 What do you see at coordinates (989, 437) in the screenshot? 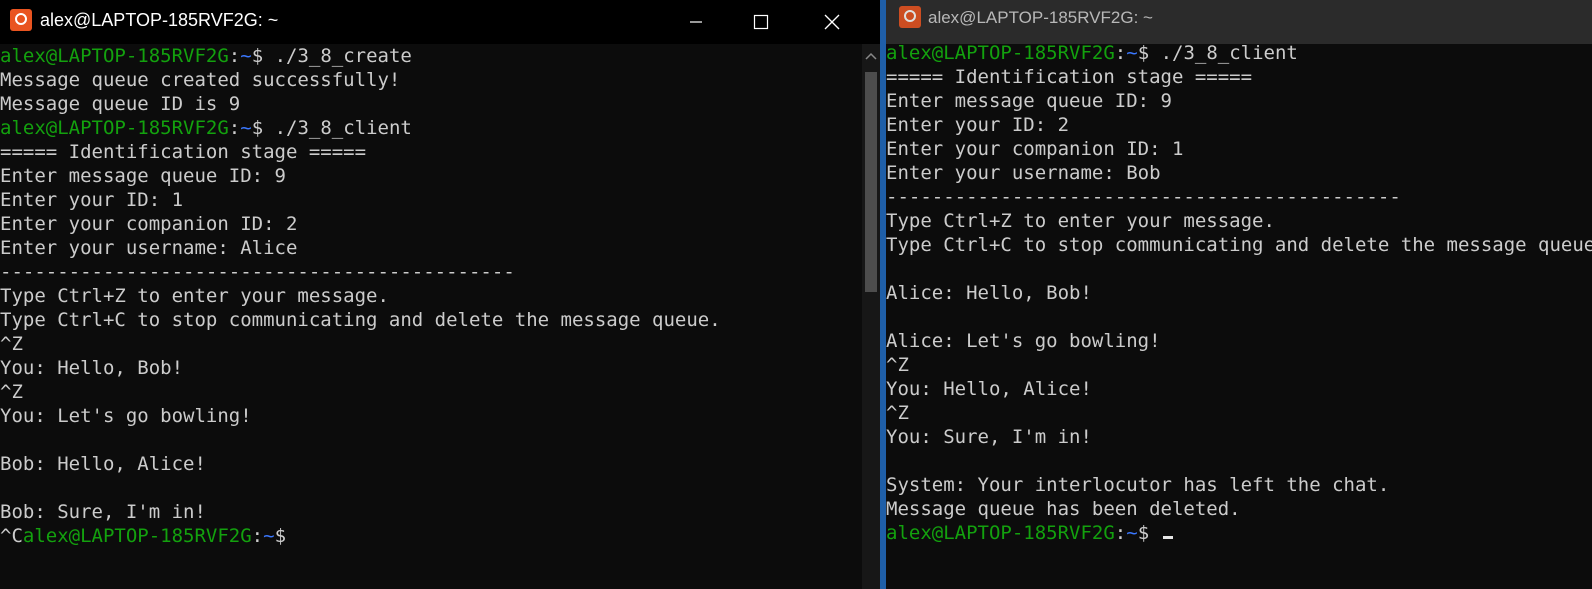
I see `output-text: You: Sure, I'm in!` at bounding box center [989, 437].